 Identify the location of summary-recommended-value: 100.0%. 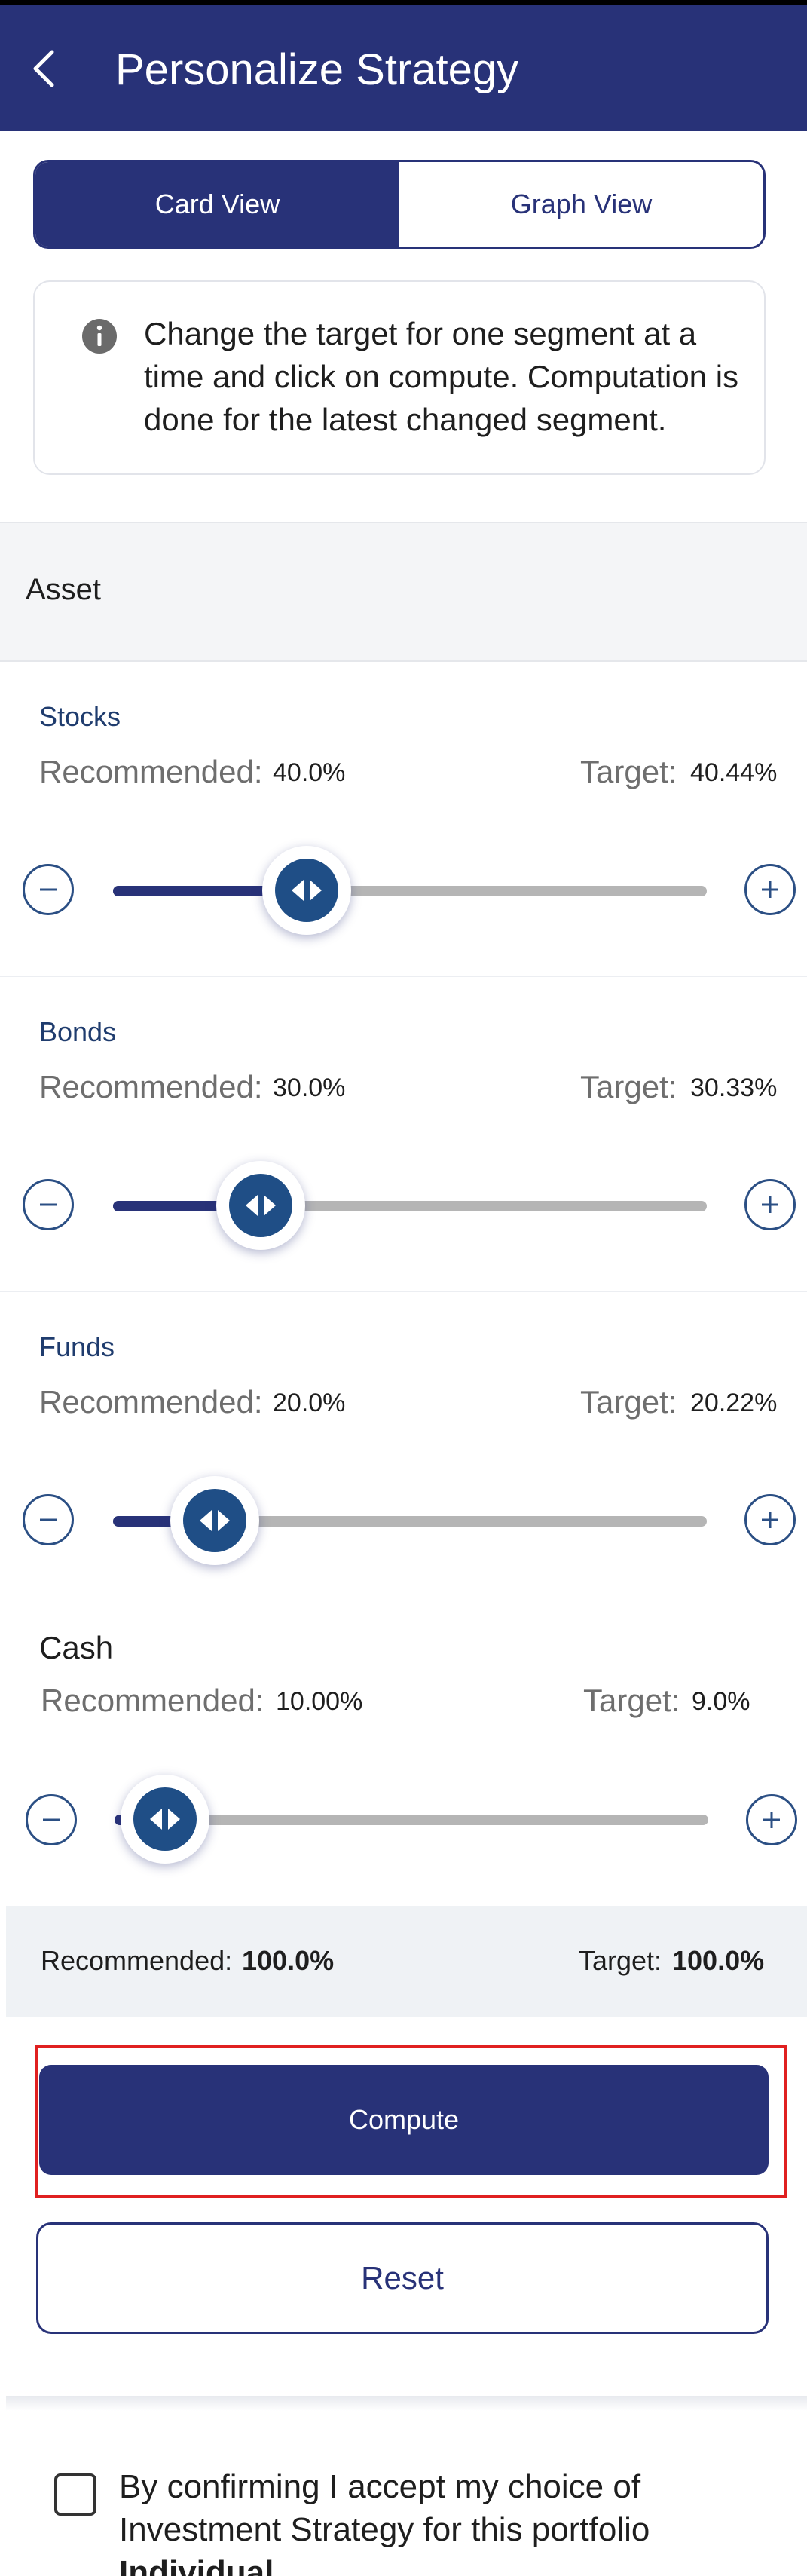
(288, 1960).